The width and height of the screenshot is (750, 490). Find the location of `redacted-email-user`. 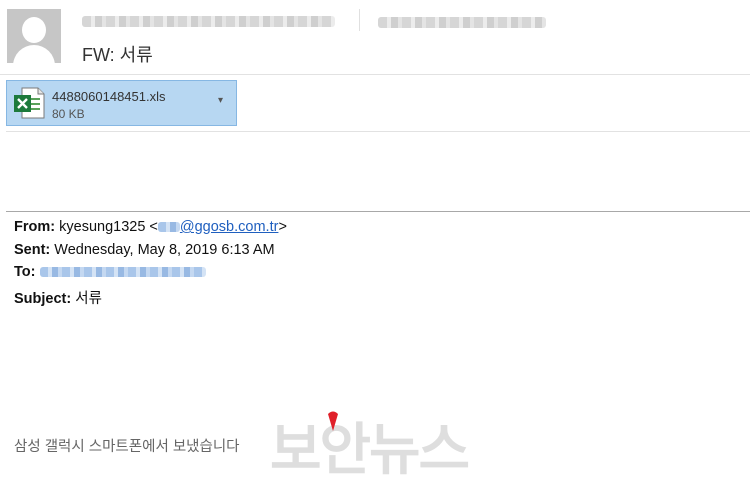

redacted-email-user is located at coordinates (168, 227).